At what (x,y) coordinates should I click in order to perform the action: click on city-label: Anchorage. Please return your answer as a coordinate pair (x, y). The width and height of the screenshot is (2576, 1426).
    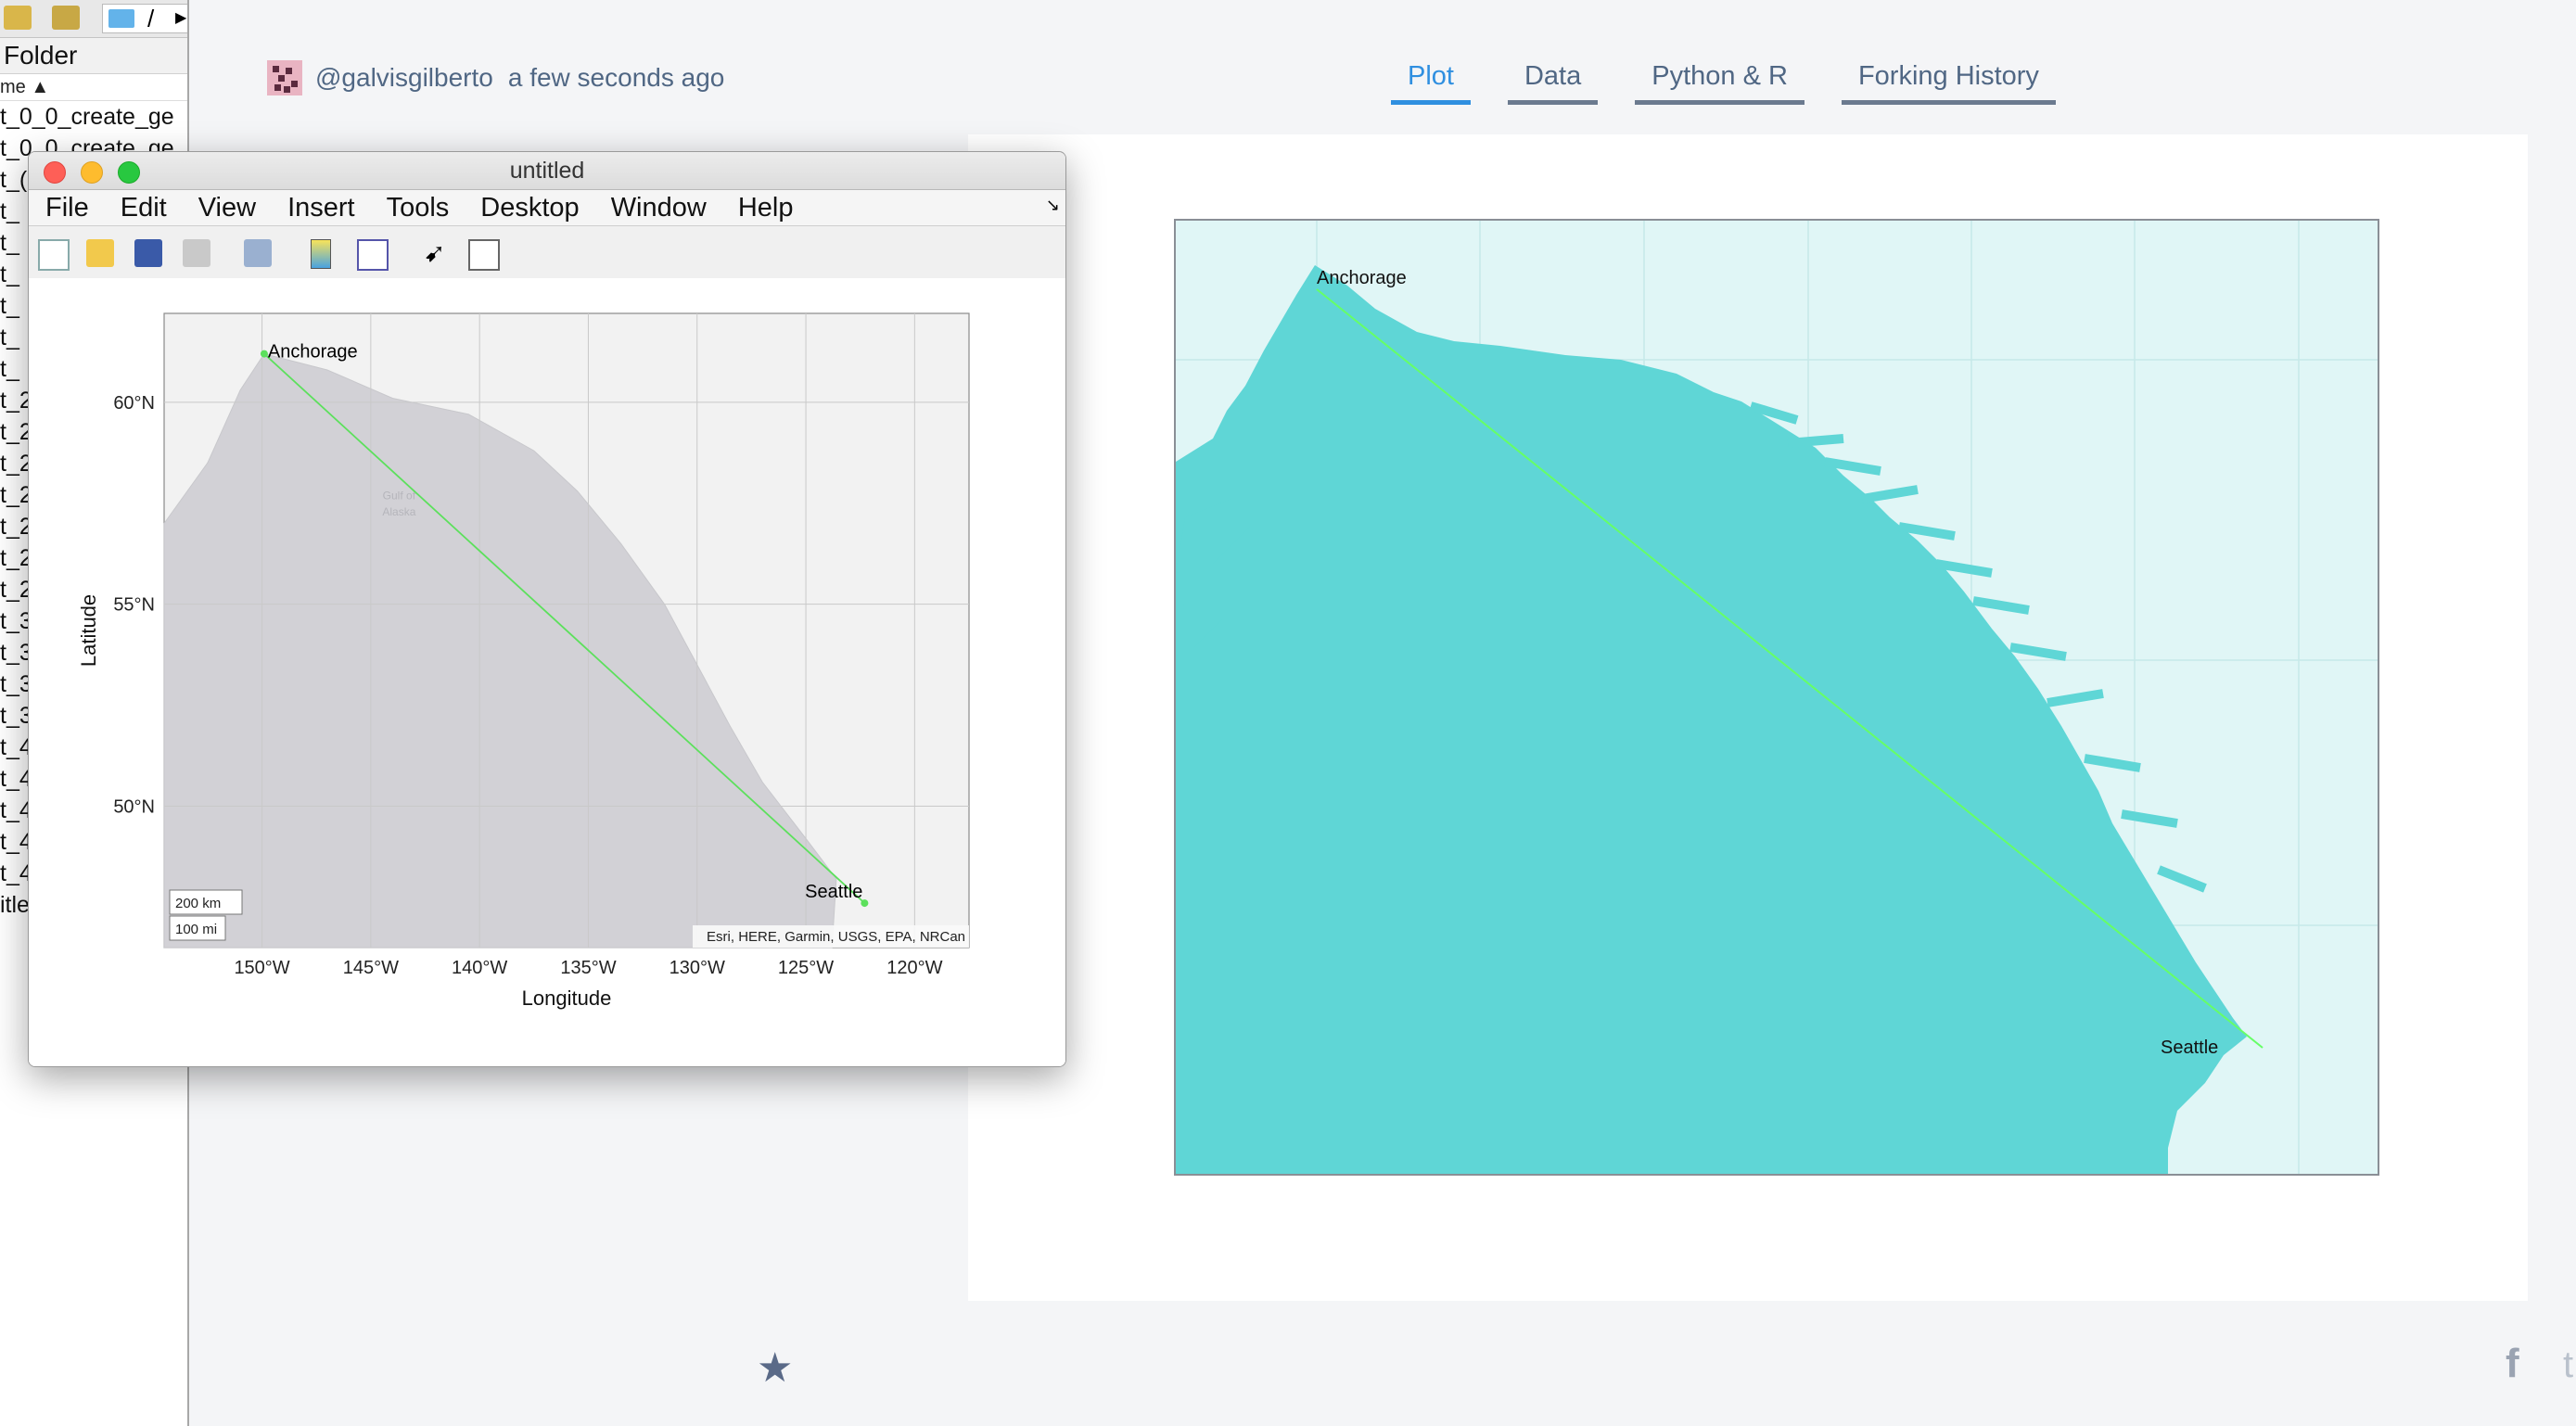
    Looking at the image, I should click on (313, 352).